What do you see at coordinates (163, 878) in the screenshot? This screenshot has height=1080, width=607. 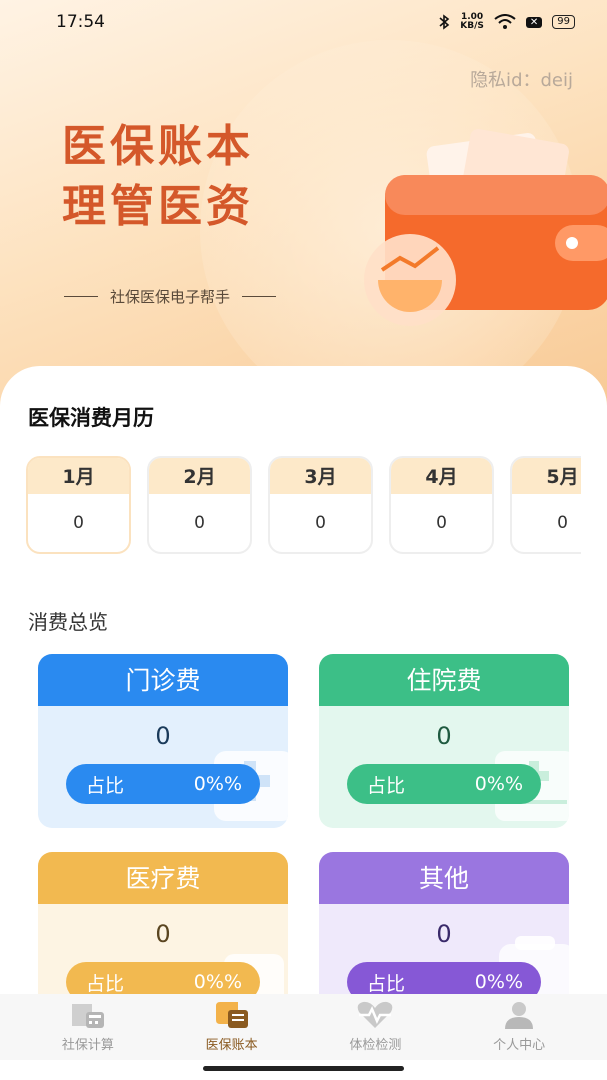 I see `category-name: 医疗费` at bounding box center [163, 878].